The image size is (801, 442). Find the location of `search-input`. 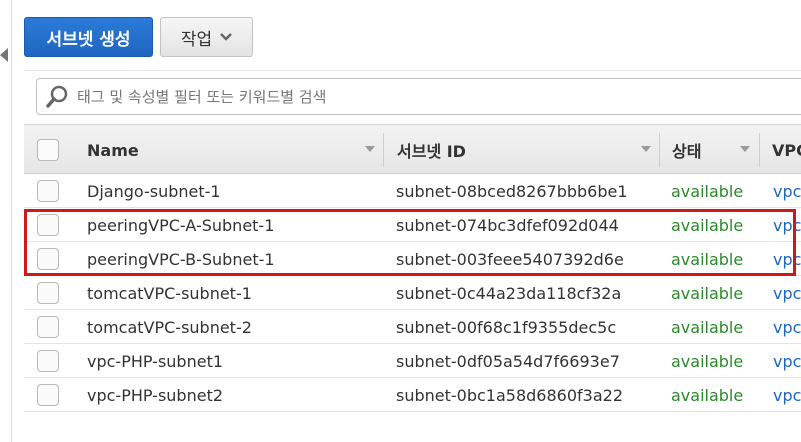

search-input is located at coordinates (427, 96).